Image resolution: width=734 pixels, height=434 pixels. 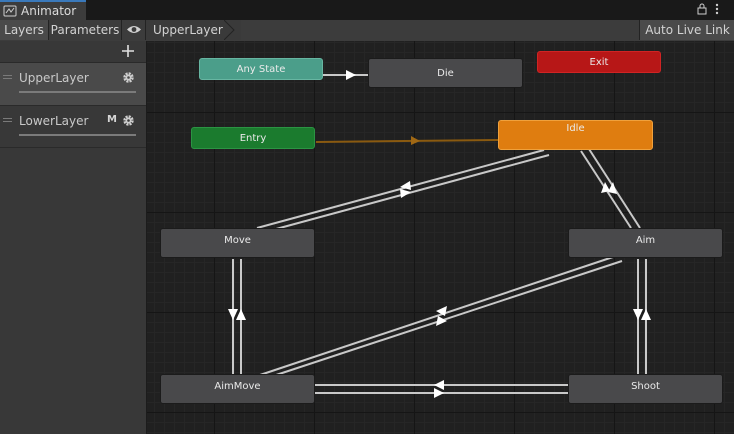 I want to click on transition-aimmove-aim, so click(x=444, y=319).